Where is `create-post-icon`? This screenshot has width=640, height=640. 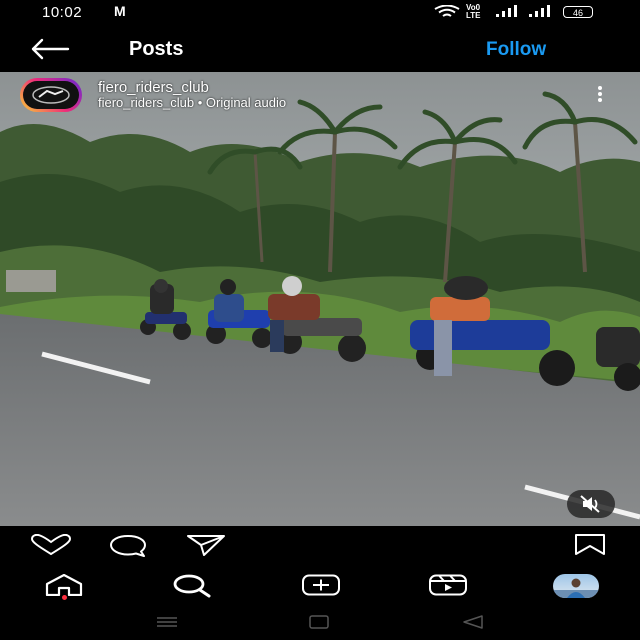 create-post-icon is located at coordinates (321, 585).